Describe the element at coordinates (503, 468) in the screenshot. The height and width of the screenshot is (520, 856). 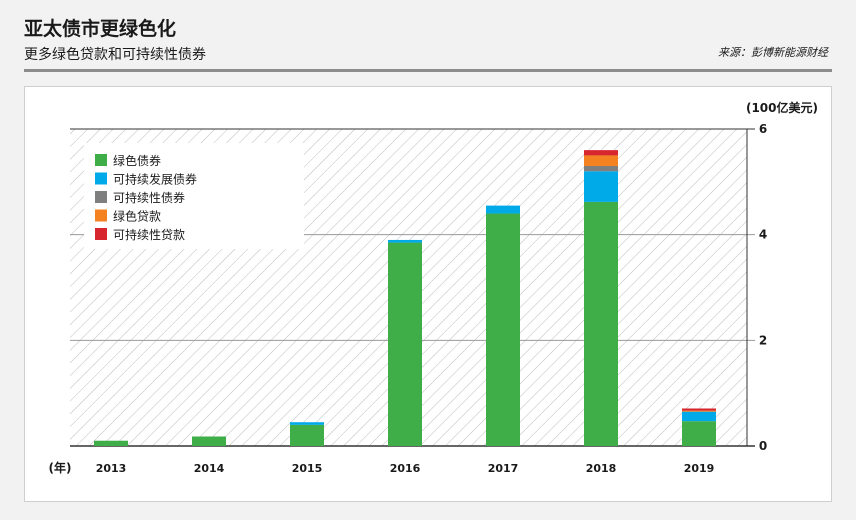
I see `x-tick-label: 2017` at that location.